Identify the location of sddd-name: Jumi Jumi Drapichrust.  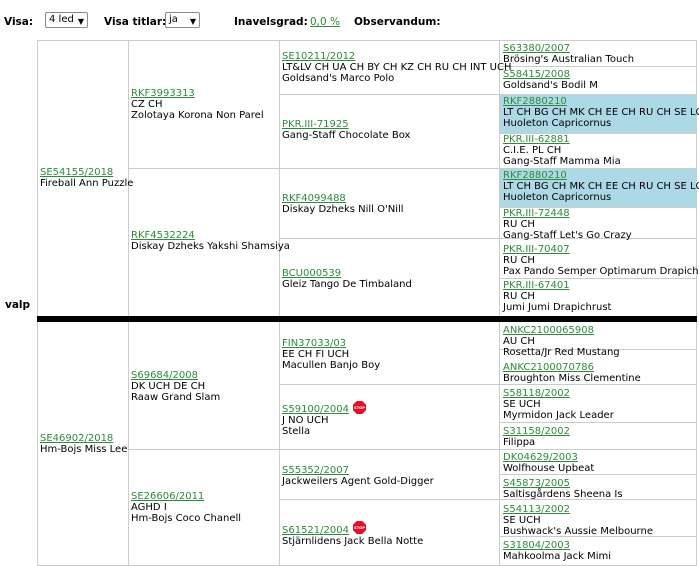
(557, 307).